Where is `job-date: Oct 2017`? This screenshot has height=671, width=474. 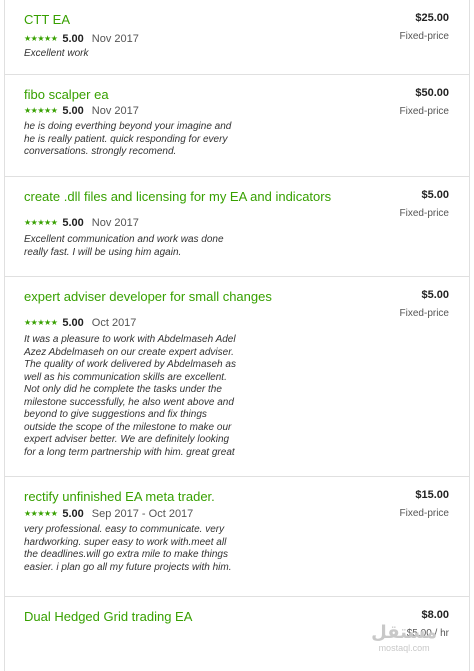 job-date: Oct 2017 is located at coordinates (114, 323).